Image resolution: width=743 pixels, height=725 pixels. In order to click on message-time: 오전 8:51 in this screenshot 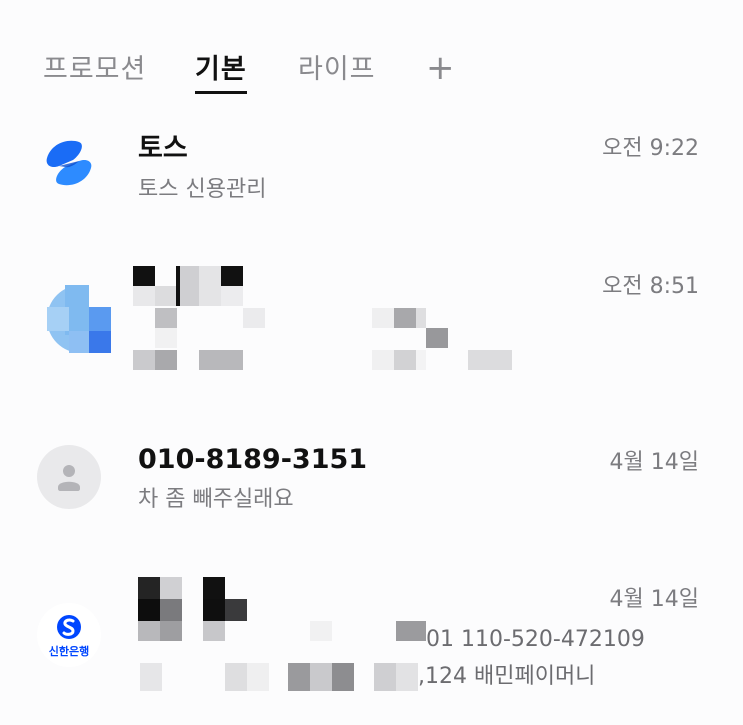, I will do `click(650, 286)`.